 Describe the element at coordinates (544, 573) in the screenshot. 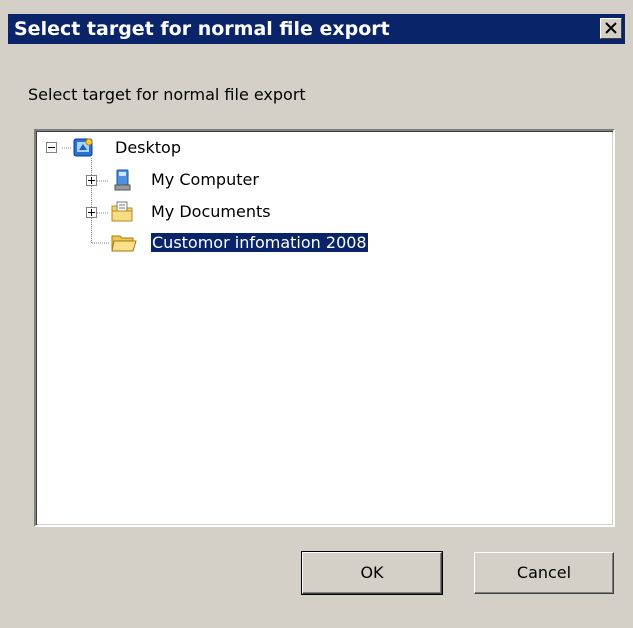

I see `cancel-button: Cancel` at that location.